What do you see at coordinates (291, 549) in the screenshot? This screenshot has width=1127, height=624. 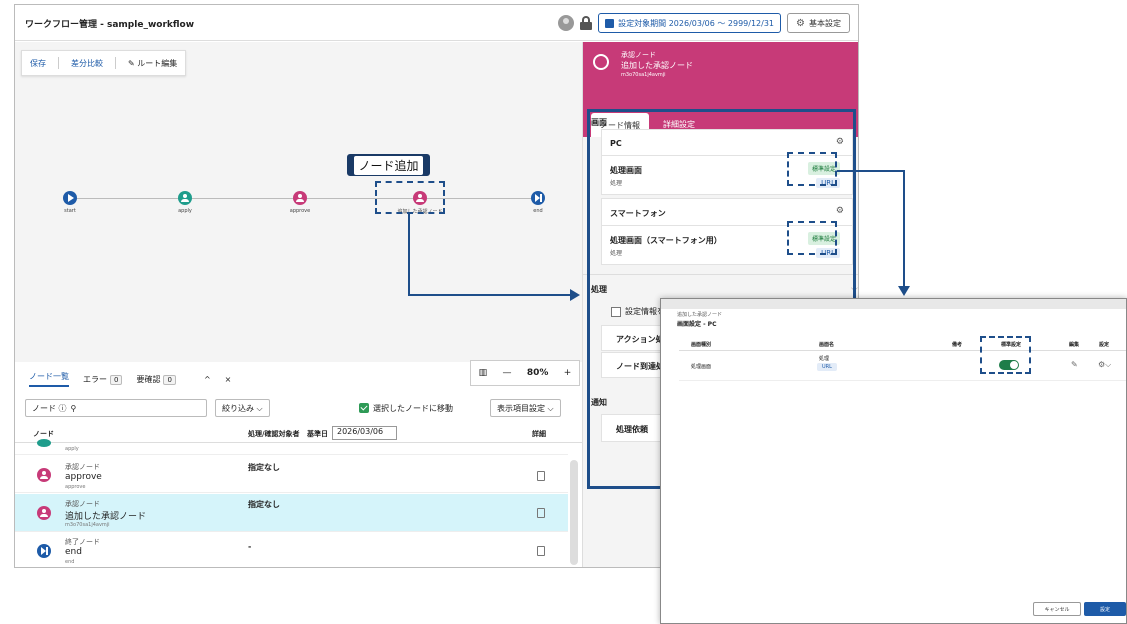 I see `table-row: 終了ノード end end -` at bounding box center [291, 549].